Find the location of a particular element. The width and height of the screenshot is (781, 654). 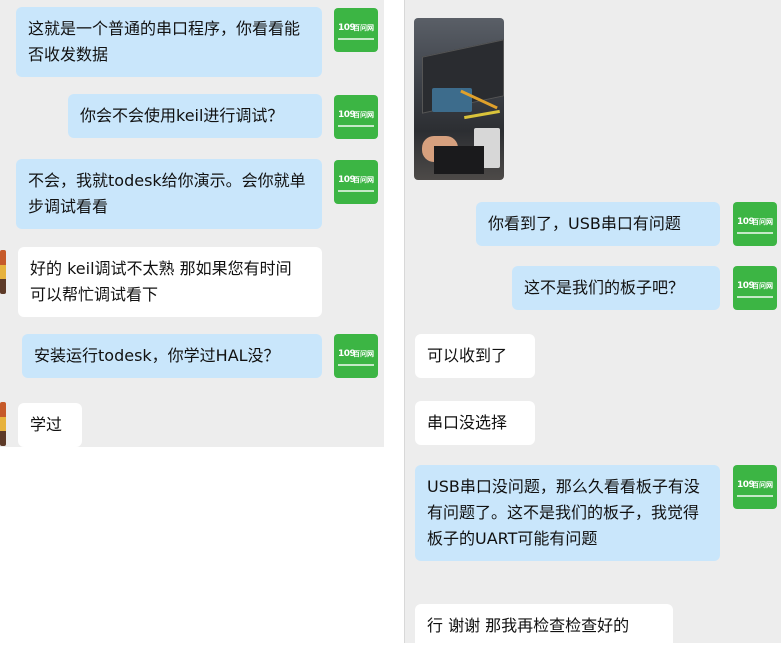

message-text: 好的 keil调试不太熟 那如果您有时间 可以帮忙调试看下 is located at coordinates (161, 281).